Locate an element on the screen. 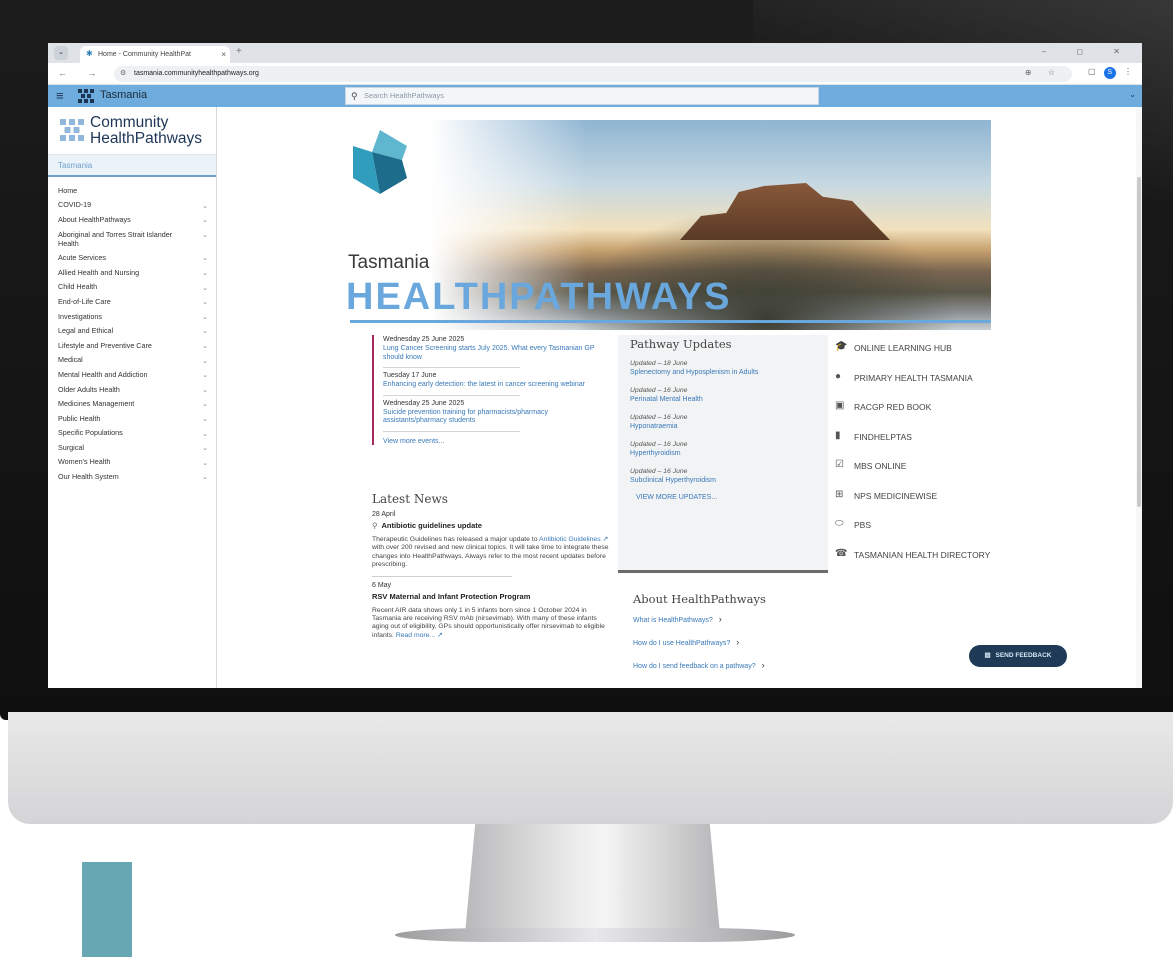 This screenshot has height=957, width=1173. sidebar-item: Older Adults Health ⌄ is located at coordinates (132, 389).